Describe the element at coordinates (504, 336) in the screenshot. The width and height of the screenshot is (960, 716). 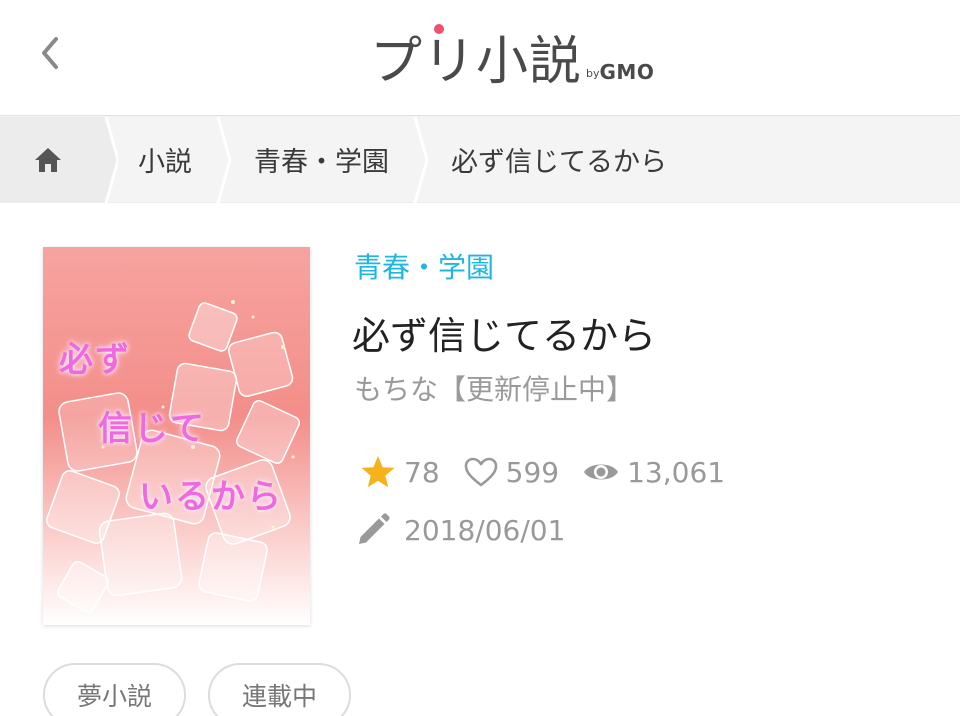
I see `book-title: 必ず信じてるから` at that location.